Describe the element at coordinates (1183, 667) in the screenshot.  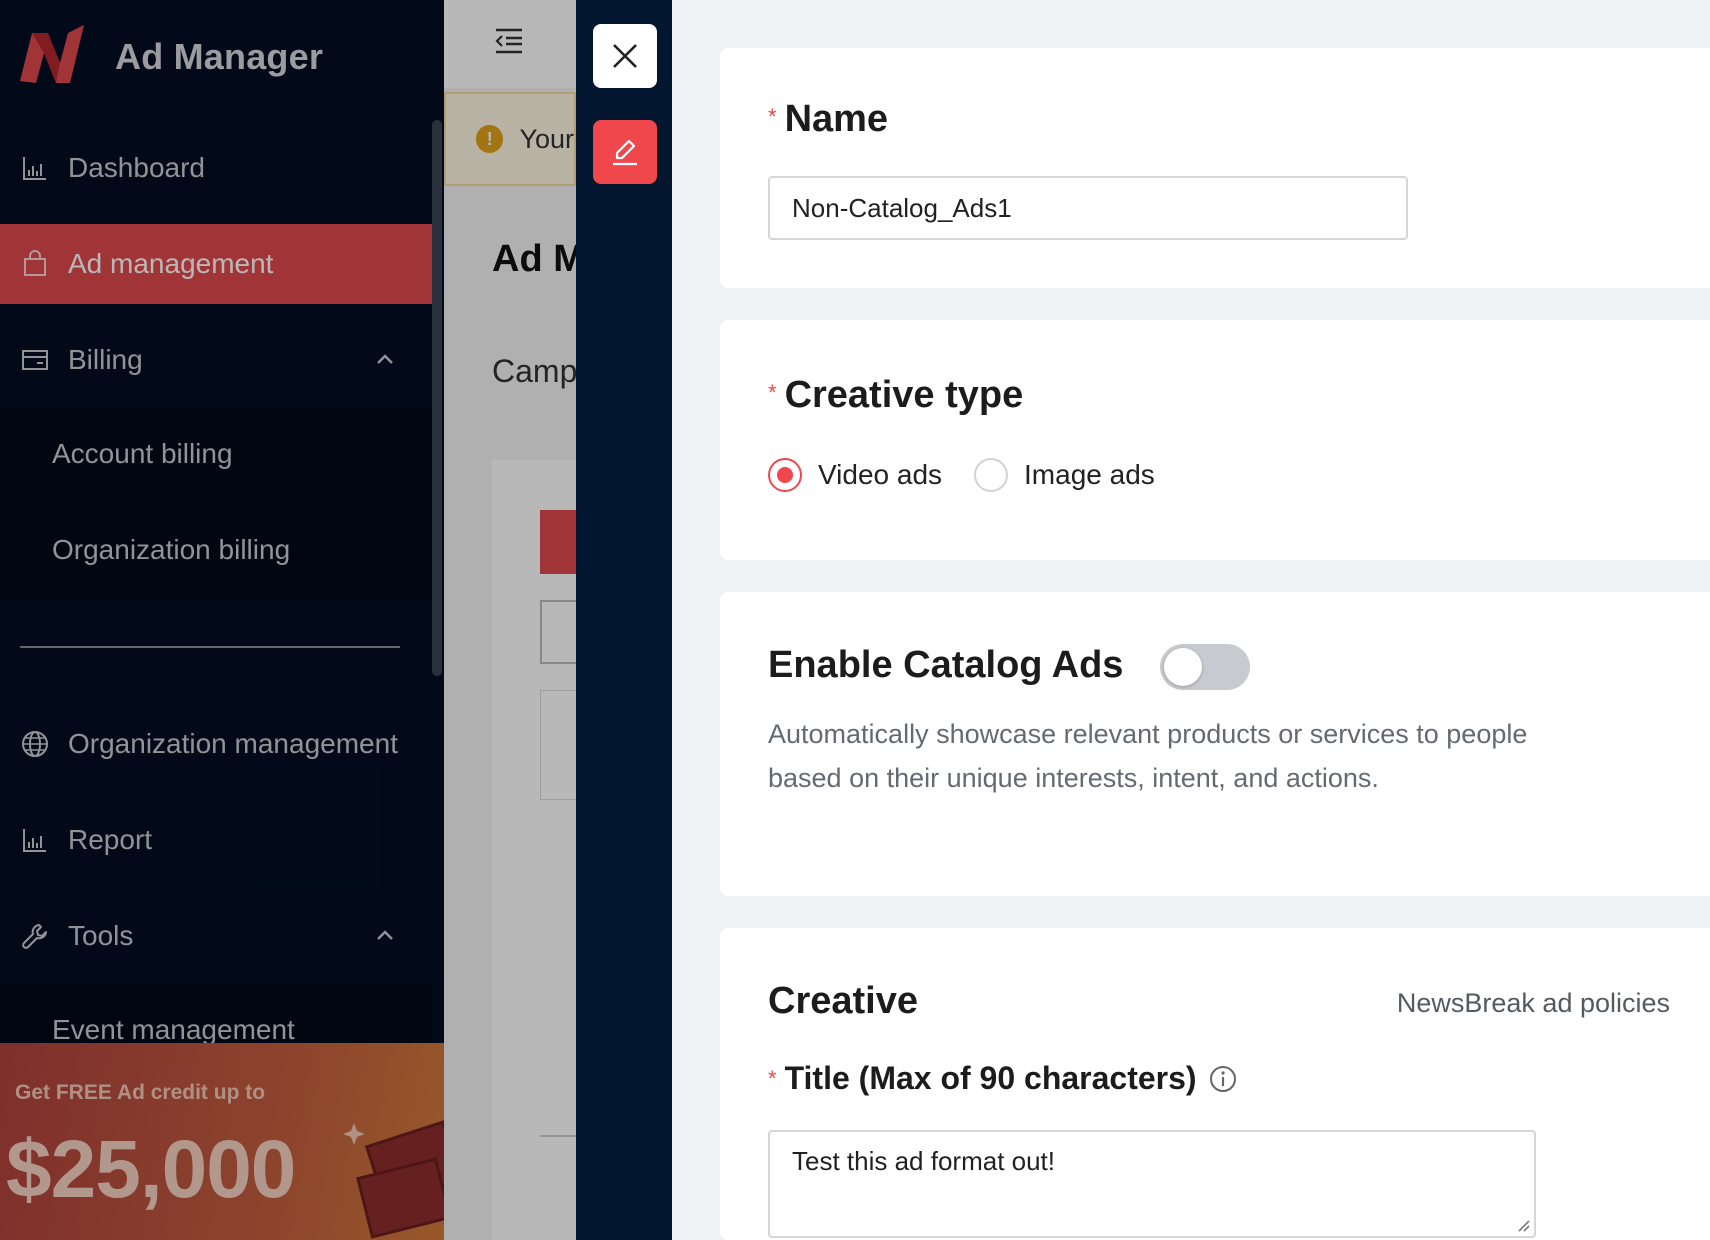
I see `toggle-knob` at that location.